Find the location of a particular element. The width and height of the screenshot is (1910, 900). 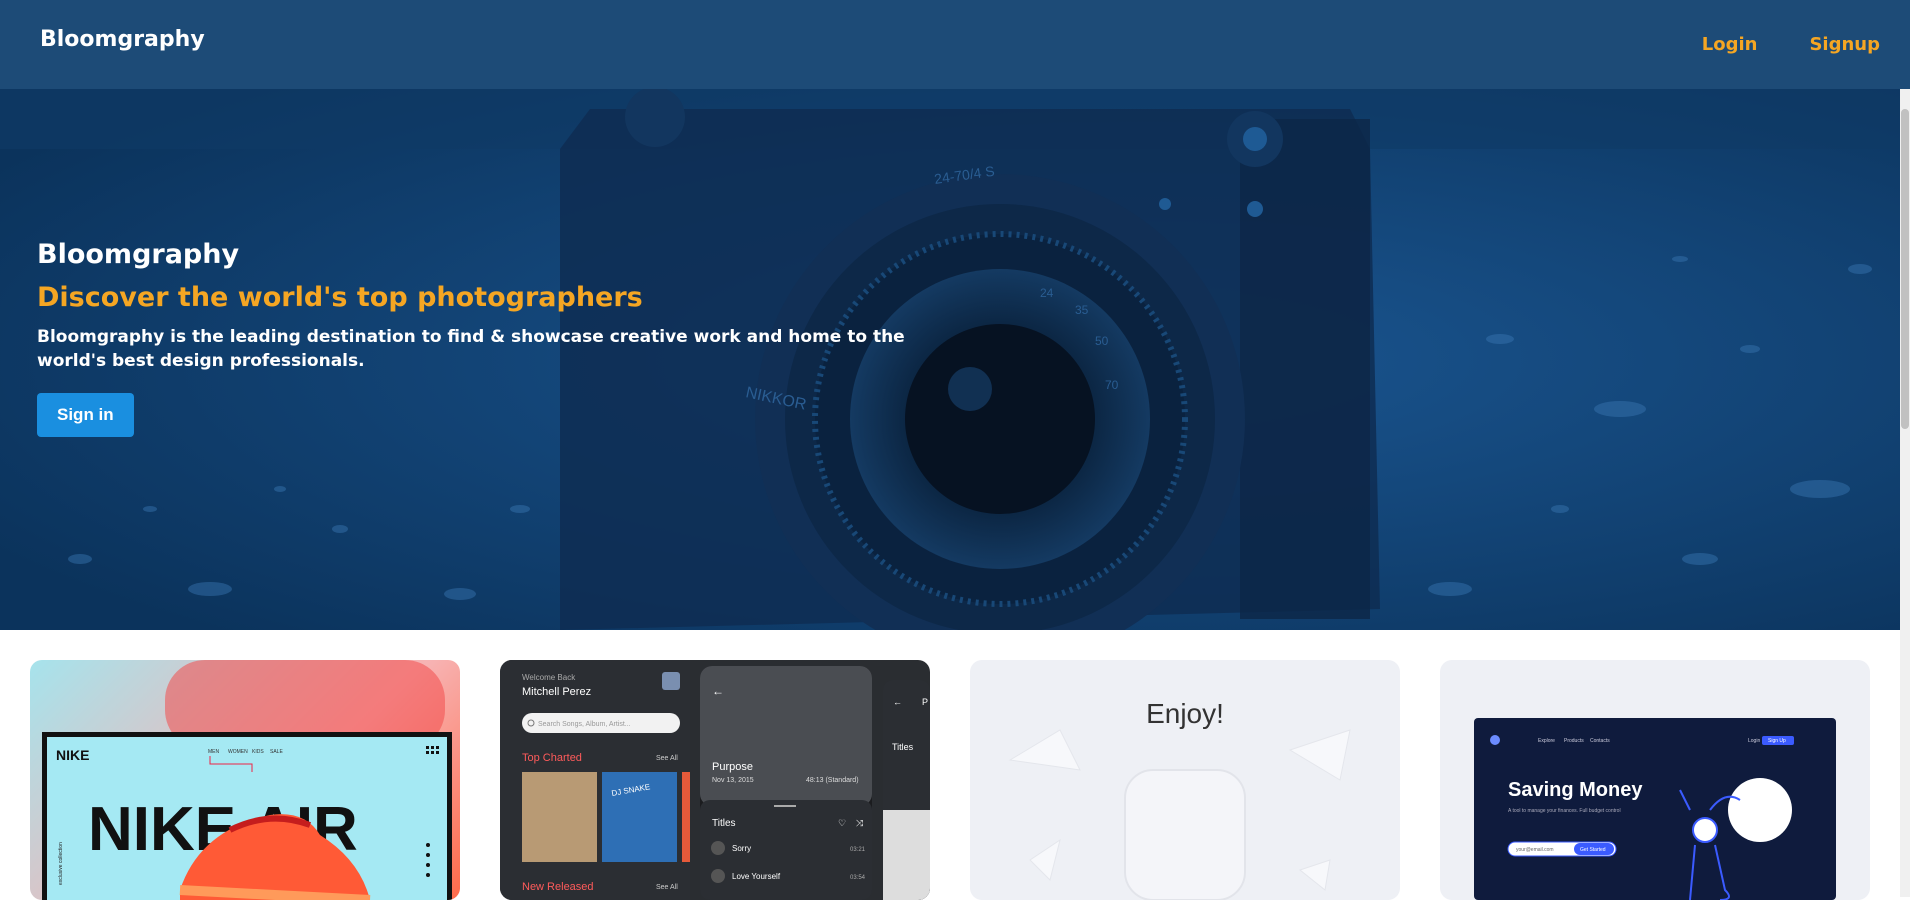

sign-in-button: Sign in is located at coordinates (85, 415).